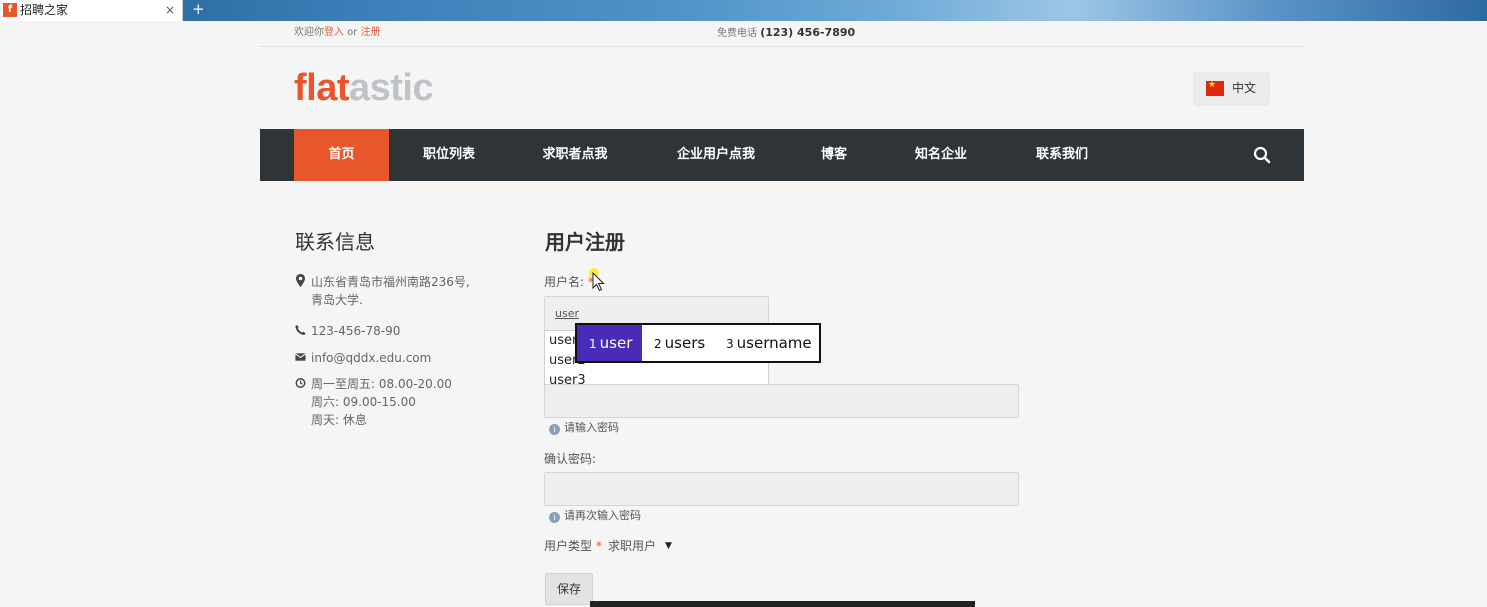 This screenshot has height=607, width=1487. What do you see at coordinates (1062, 155) in the screenshot?
I see `nav-item-contact: 联系我们` at bounding box center [1062, 155].